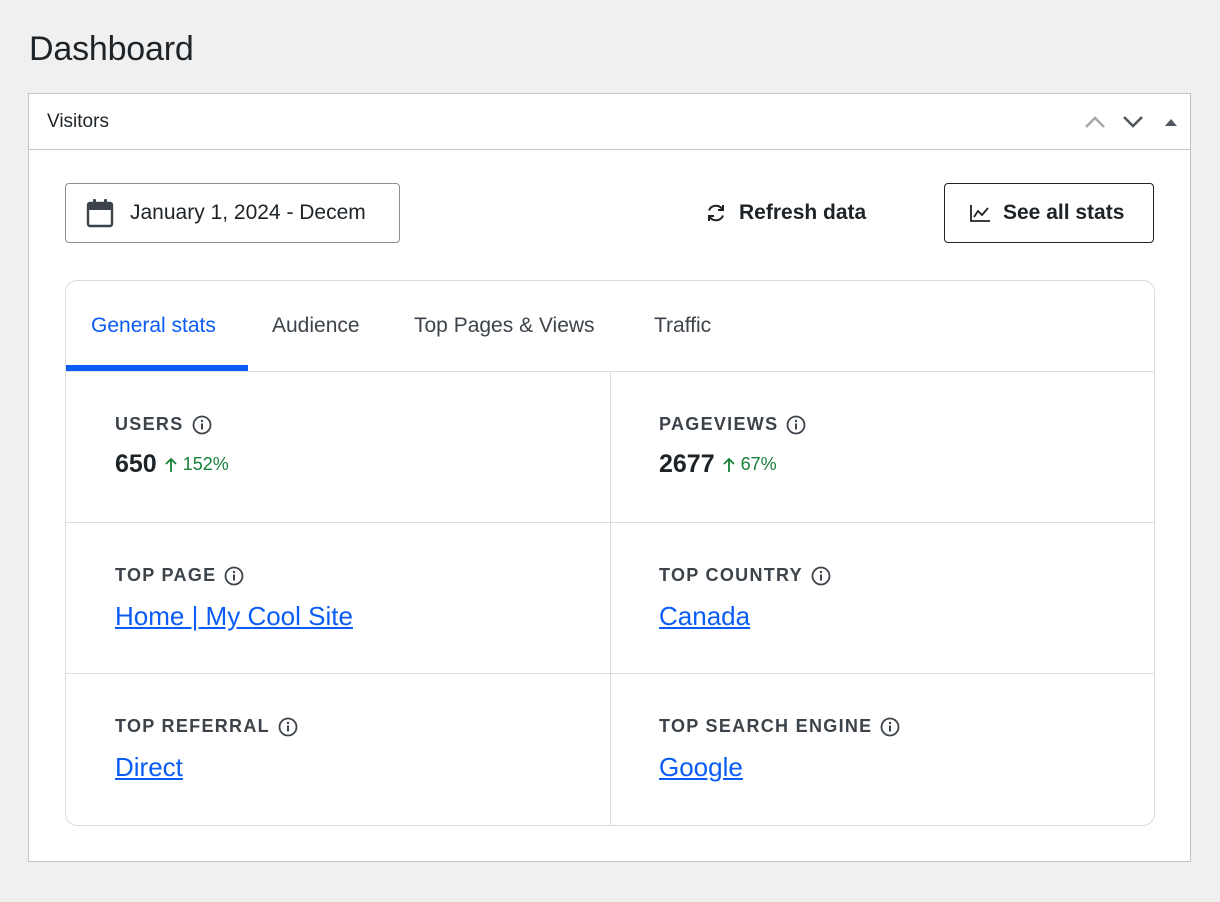  Describe the element at coordinates (205, 464) in the screenshot. I see `users-change-value: 152%` at that location.